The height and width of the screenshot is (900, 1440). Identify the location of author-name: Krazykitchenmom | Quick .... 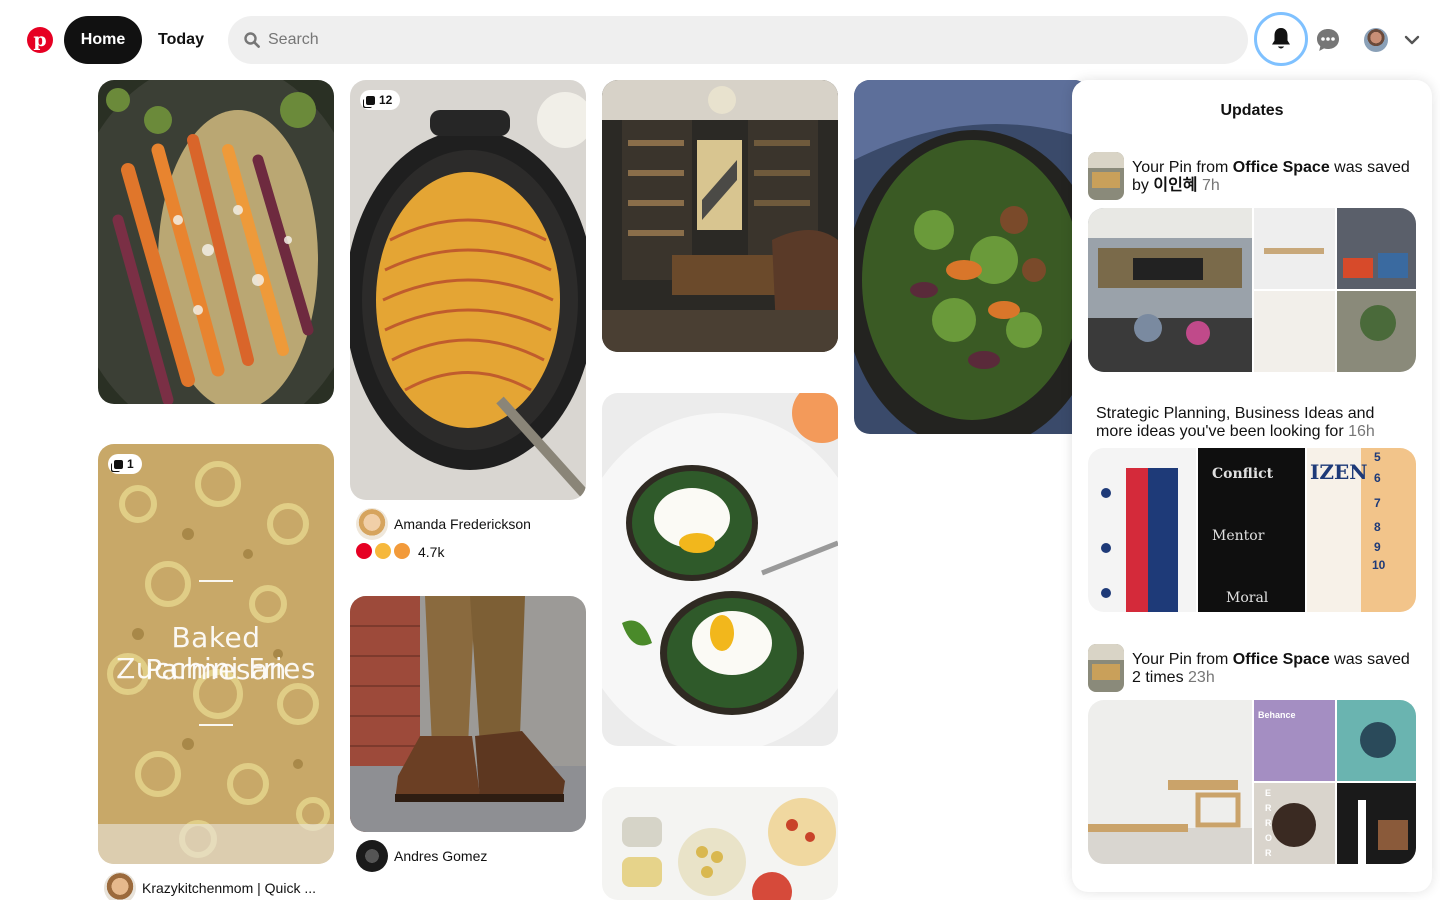
(229, 888).